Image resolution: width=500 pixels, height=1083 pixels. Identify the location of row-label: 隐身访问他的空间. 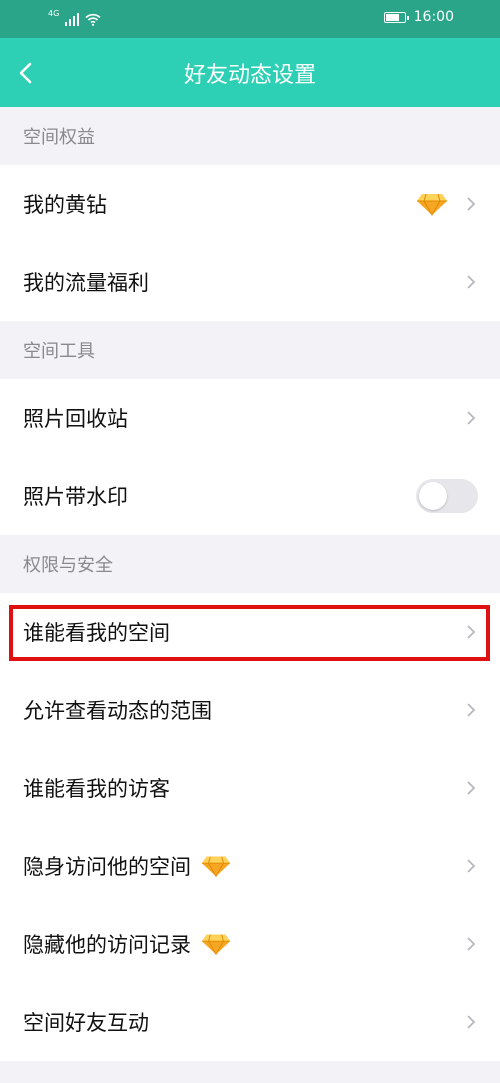
(107, 867).